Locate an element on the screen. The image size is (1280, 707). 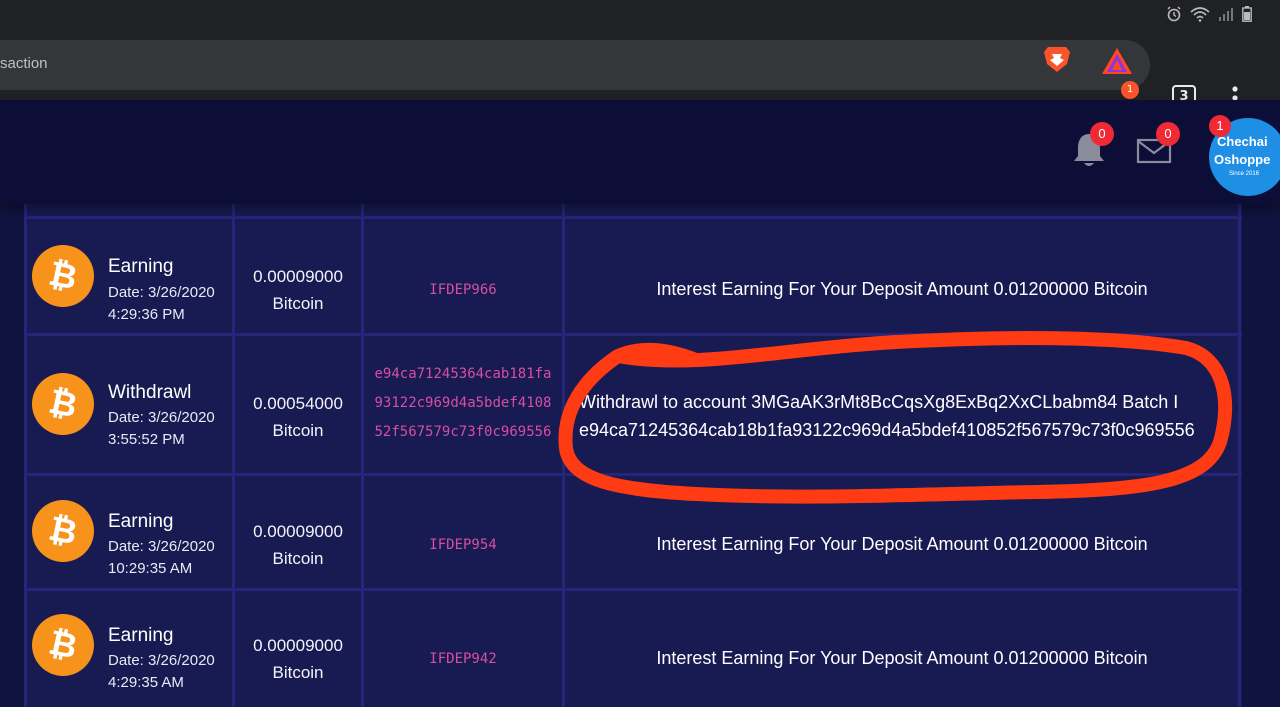
battery-icon is located at coordinates (1247, 14).